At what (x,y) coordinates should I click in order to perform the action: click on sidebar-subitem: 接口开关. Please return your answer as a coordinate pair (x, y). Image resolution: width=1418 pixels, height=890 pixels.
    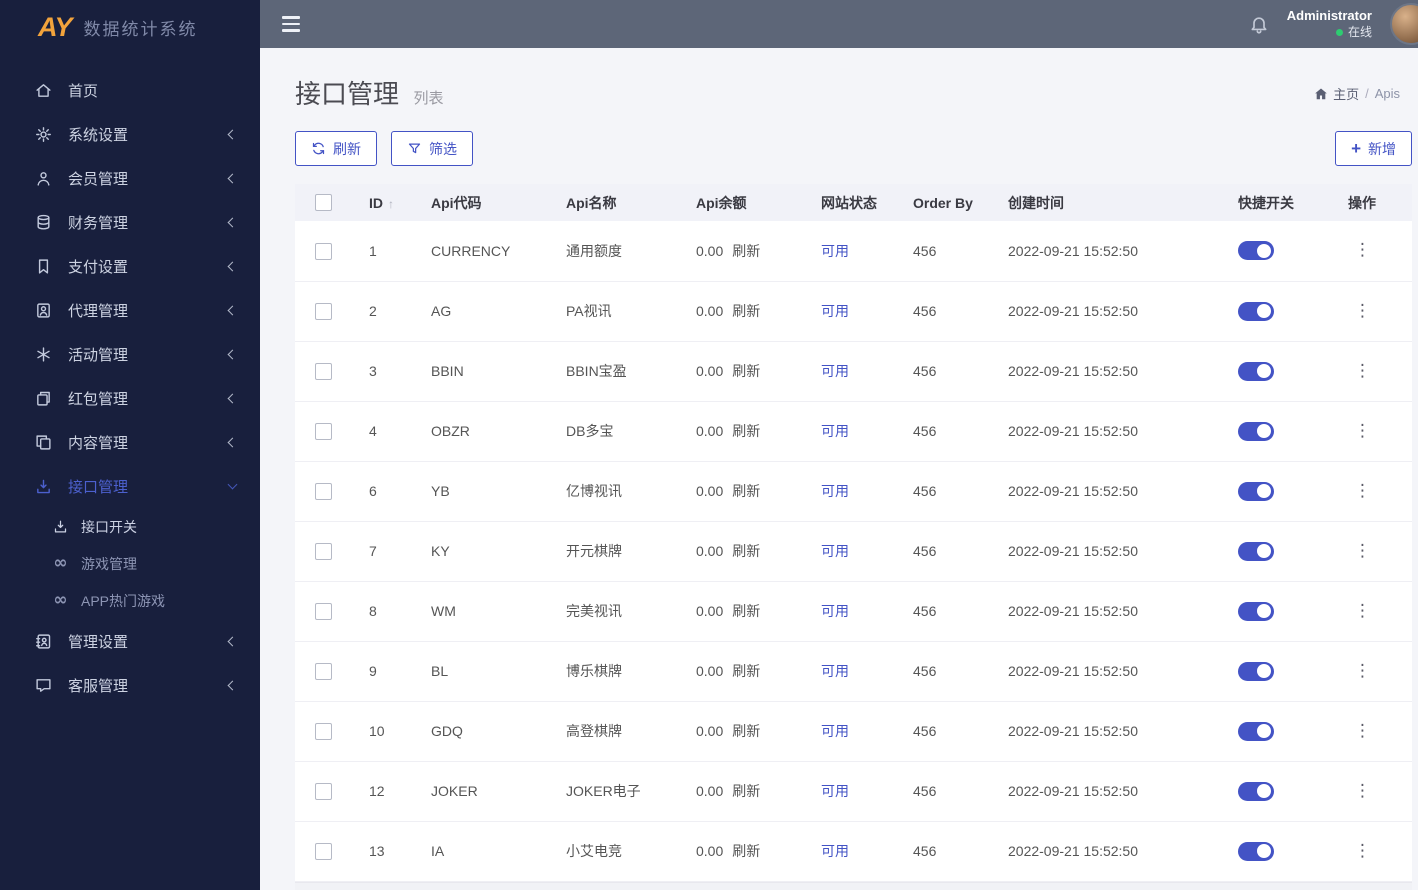
    Looking at the image, I should click on (130, 526).